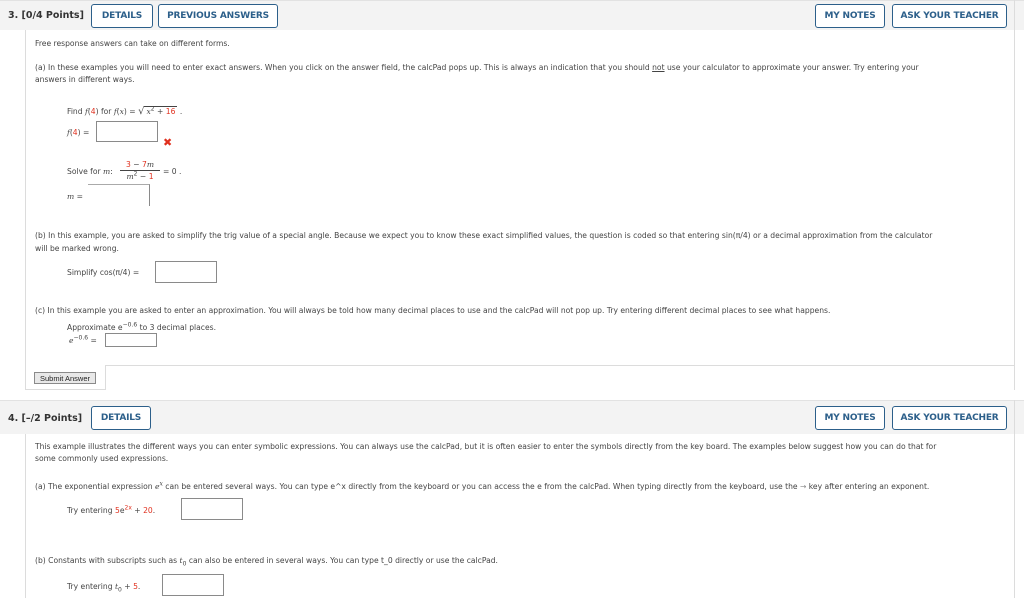  I want to click on submit-answer-button: Submit Answer, so click(65, 378).